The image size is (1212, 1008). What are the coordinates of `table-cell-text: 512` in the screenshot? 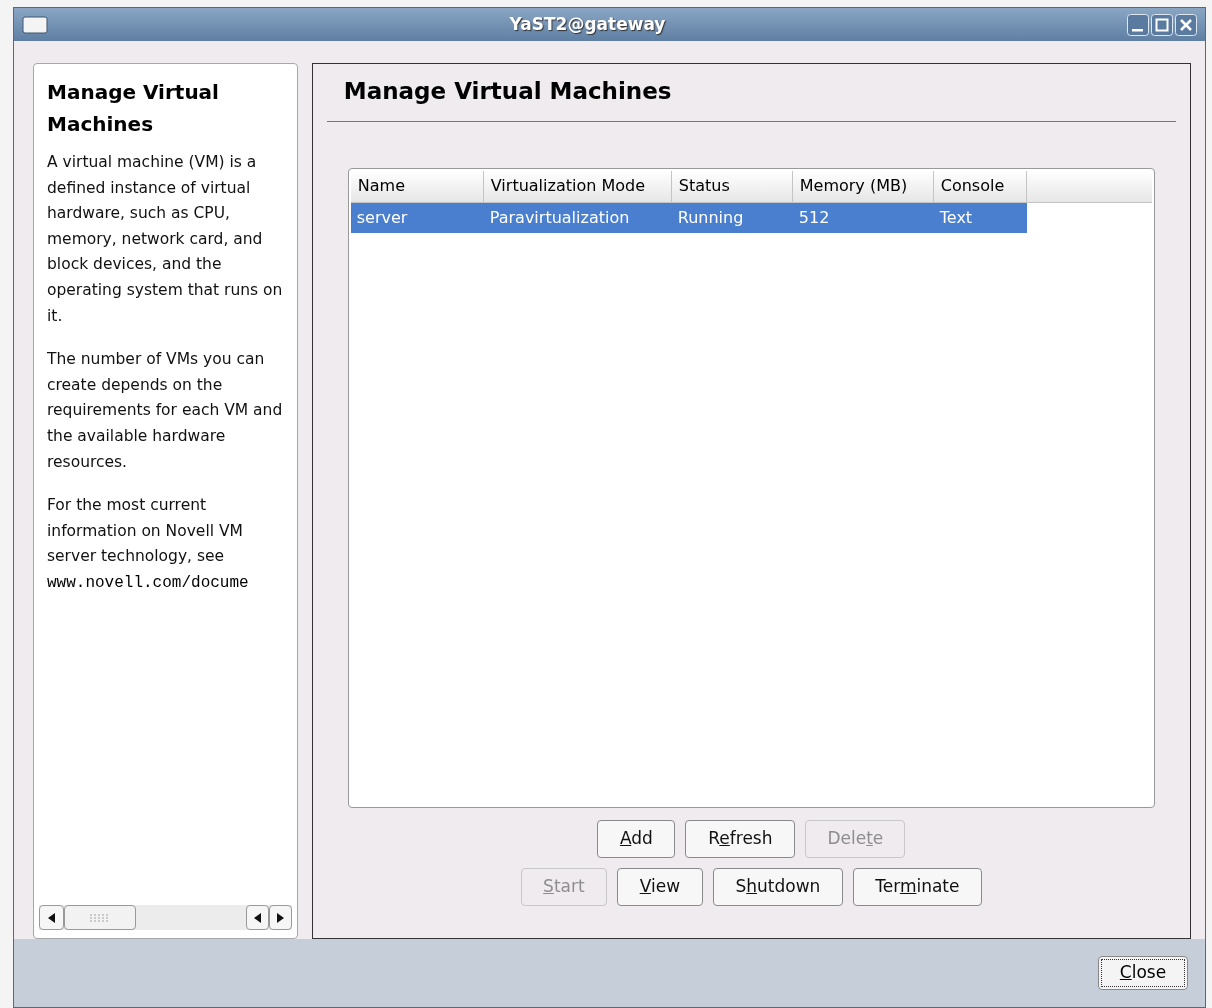 It's located at (814, 217).